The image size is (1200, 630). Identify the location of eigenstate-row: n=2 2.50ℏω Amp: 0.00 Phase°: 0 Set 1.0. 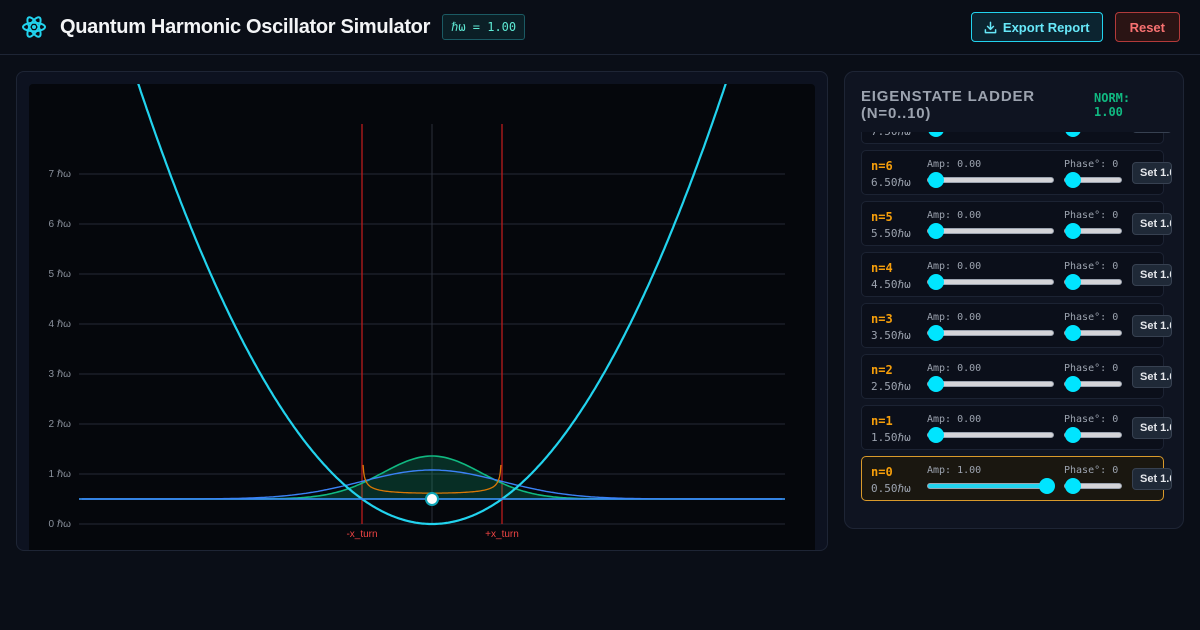
(1016, 376).